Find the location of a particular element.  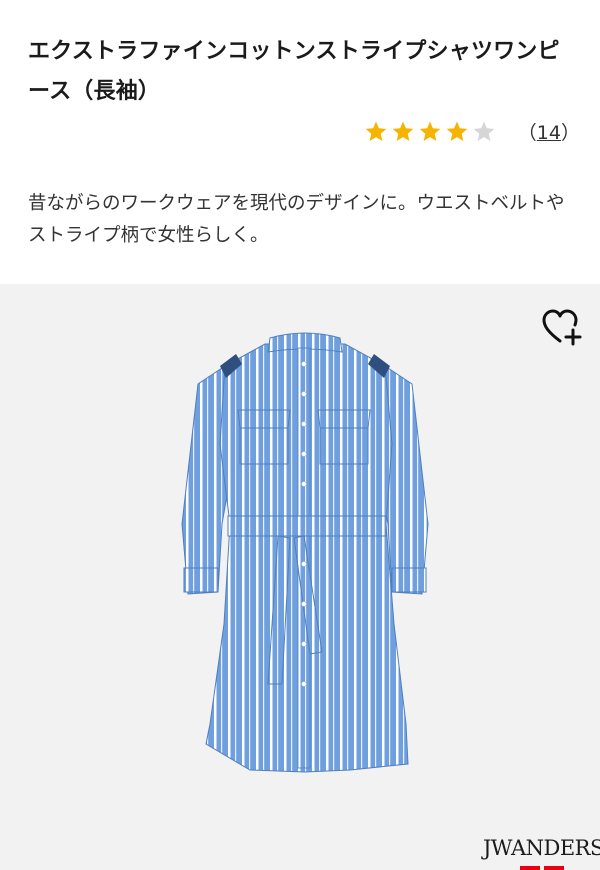

heart-plus-icon is located at coordinates (562, 327).